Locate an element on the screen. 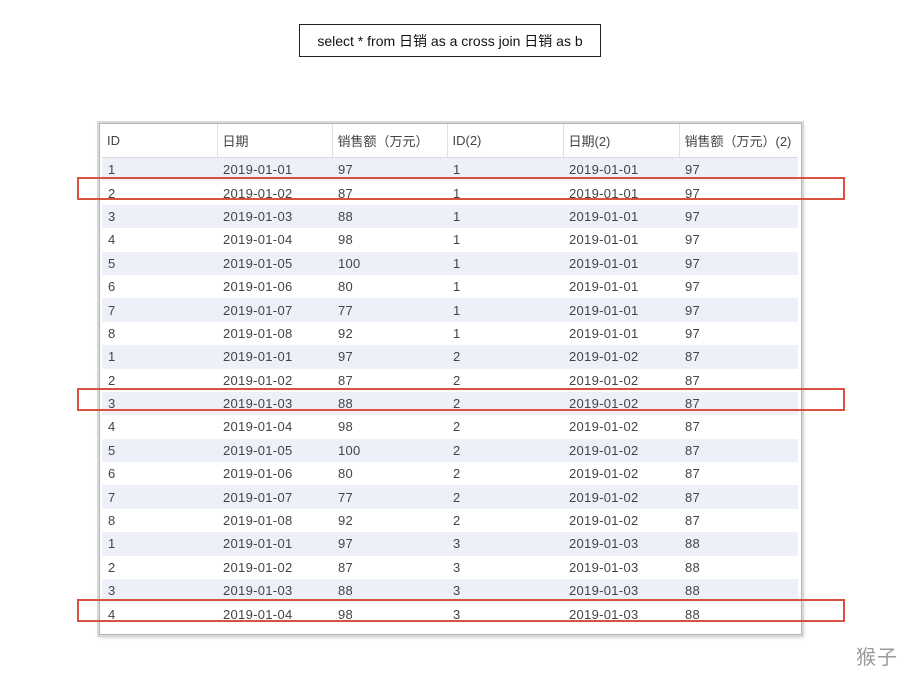 The image size is (902, 676). column-header-date: 日期 is located at coordinates (274, 141).